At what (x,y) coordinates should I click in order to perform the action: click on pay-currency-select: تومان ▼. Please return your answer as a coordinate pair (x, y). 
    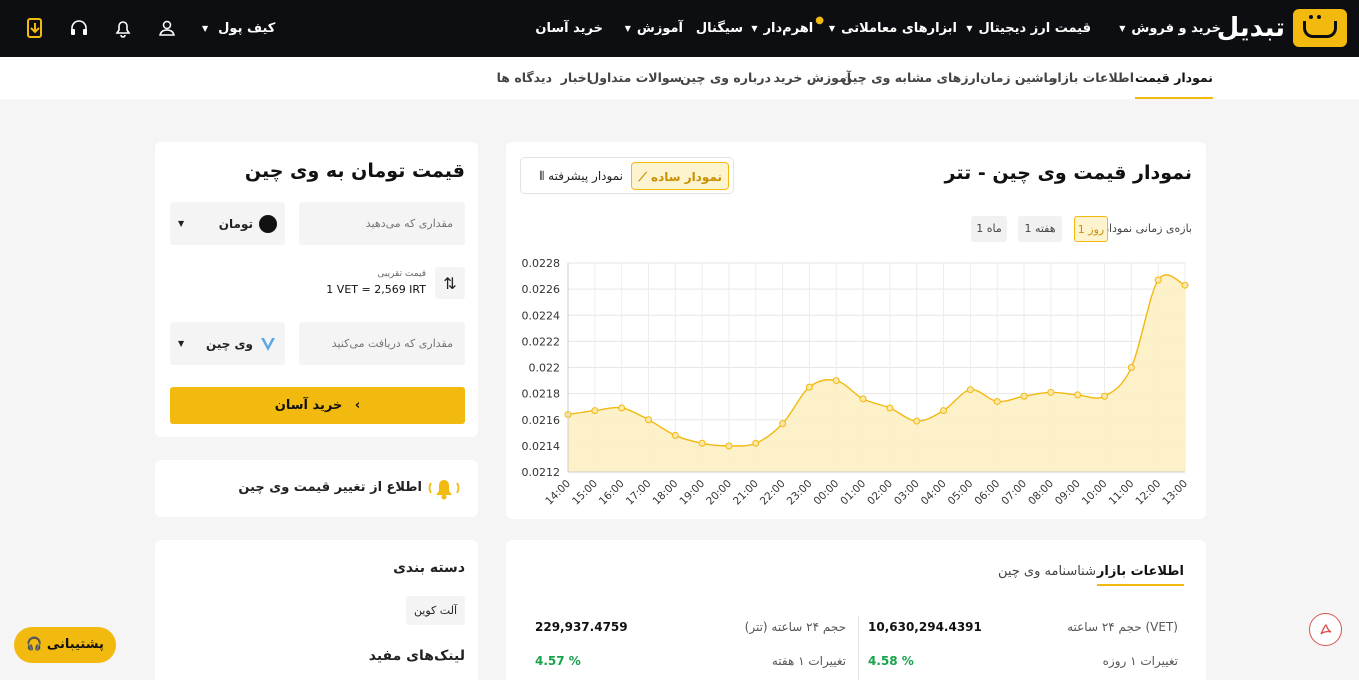
    Looking at the image, I should click on (227, 223).